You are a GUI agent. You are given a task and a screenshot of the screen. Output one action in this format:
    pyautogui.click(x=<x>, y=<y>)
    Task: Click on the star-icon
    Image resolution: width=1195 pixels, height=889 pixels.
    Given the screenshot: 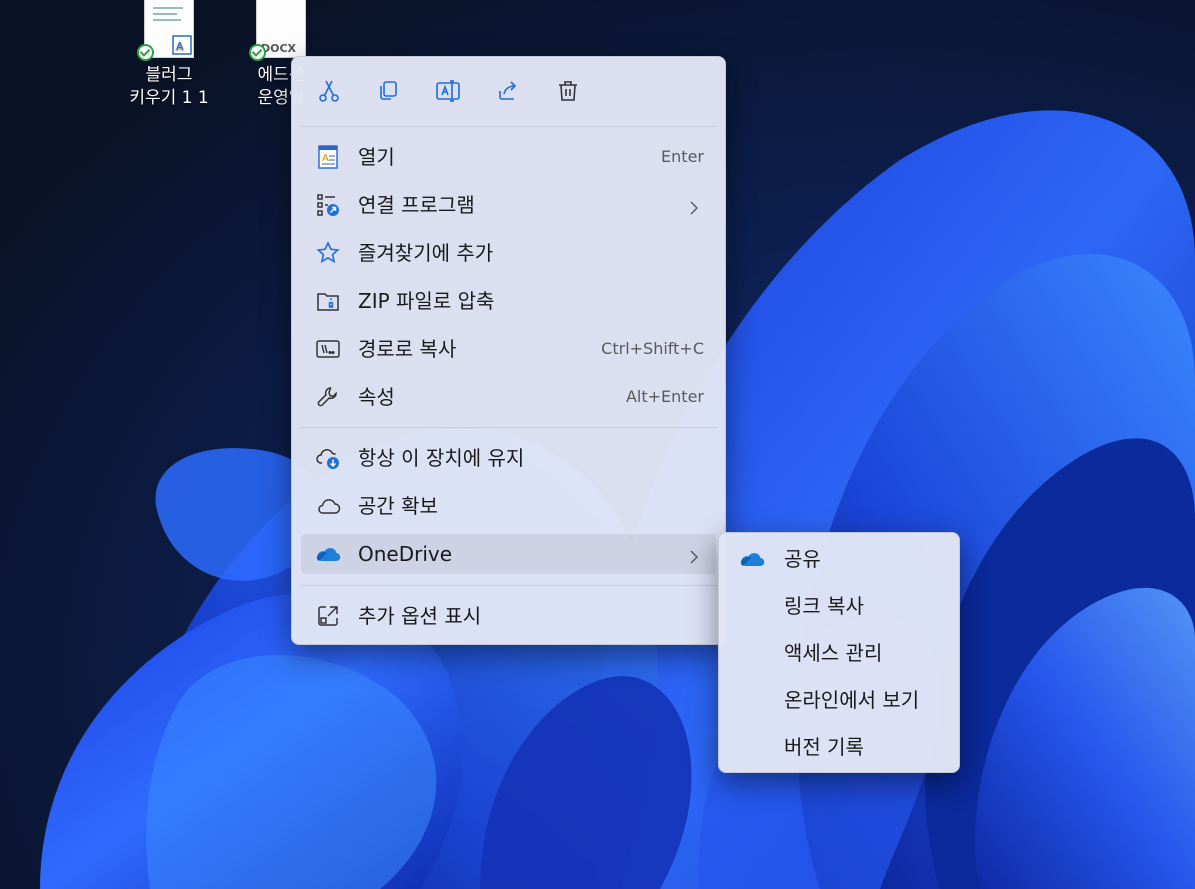 What is the action you would take?
    pyautogui.click(x=328, y=253)
    